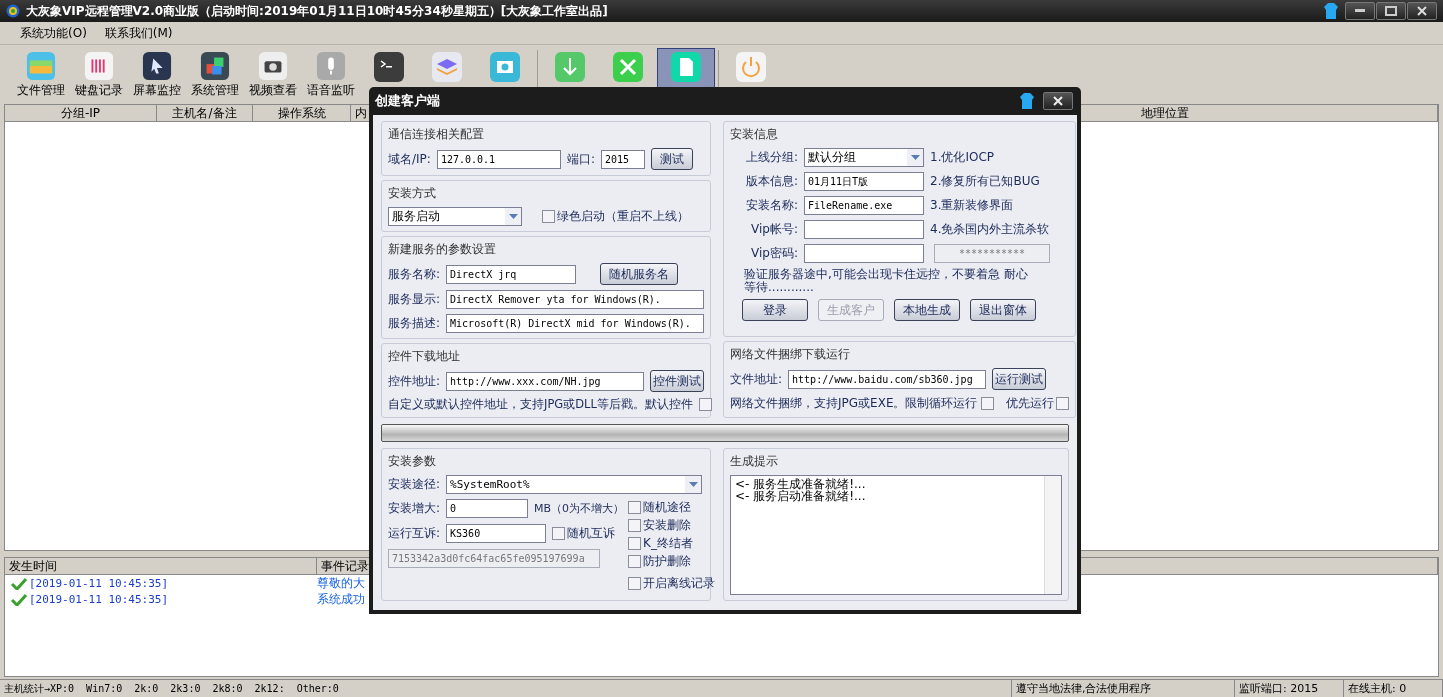 This screenshot has width=1443, height=697. Describe the element at coordinates (53, 33) in the screenshot. I see `menu-item: 系统功能(O)` at that location.